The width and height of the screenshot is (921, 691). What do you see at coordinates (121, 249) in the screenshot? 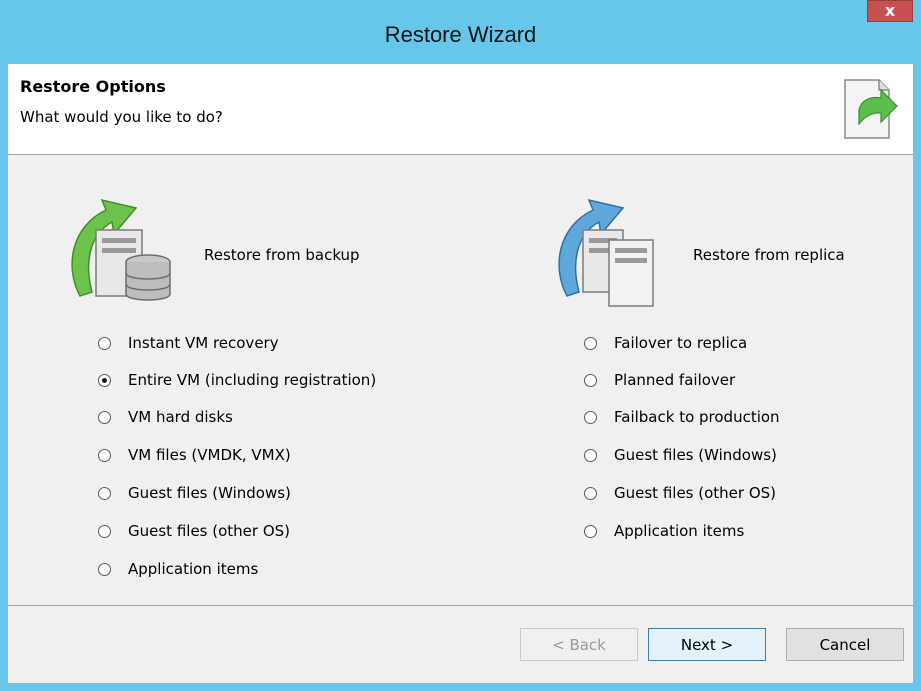
I see `server-with-database-green-arrow-icon` at bounding box center [121, 249].